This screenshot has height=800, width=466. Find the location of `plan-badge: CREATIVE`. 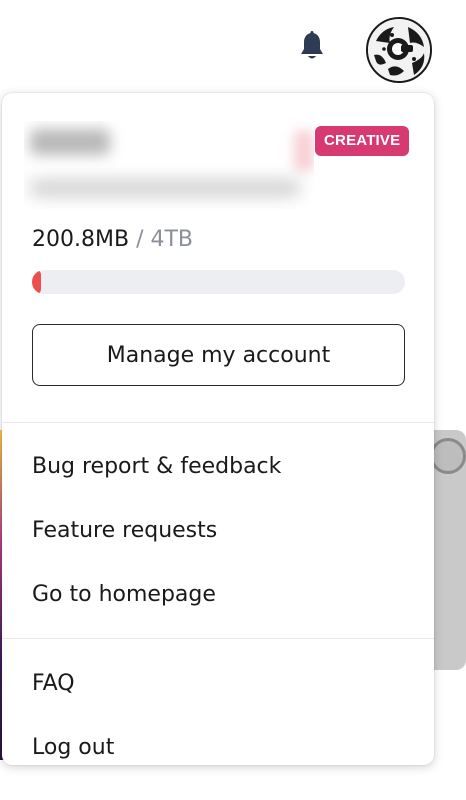

plan-badge: CREATIVE is located at coordinates (362, 141).